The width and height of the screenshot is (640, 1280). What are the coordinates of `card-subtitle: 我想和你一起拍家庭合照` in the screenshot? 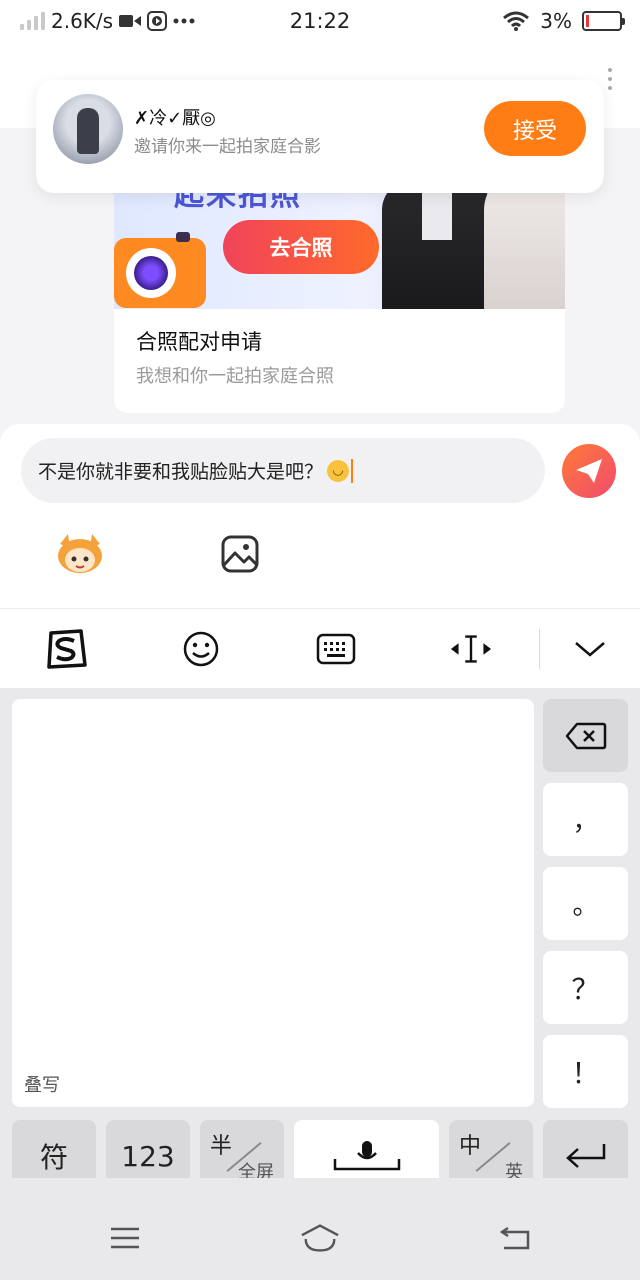 It's located at (235, 376).